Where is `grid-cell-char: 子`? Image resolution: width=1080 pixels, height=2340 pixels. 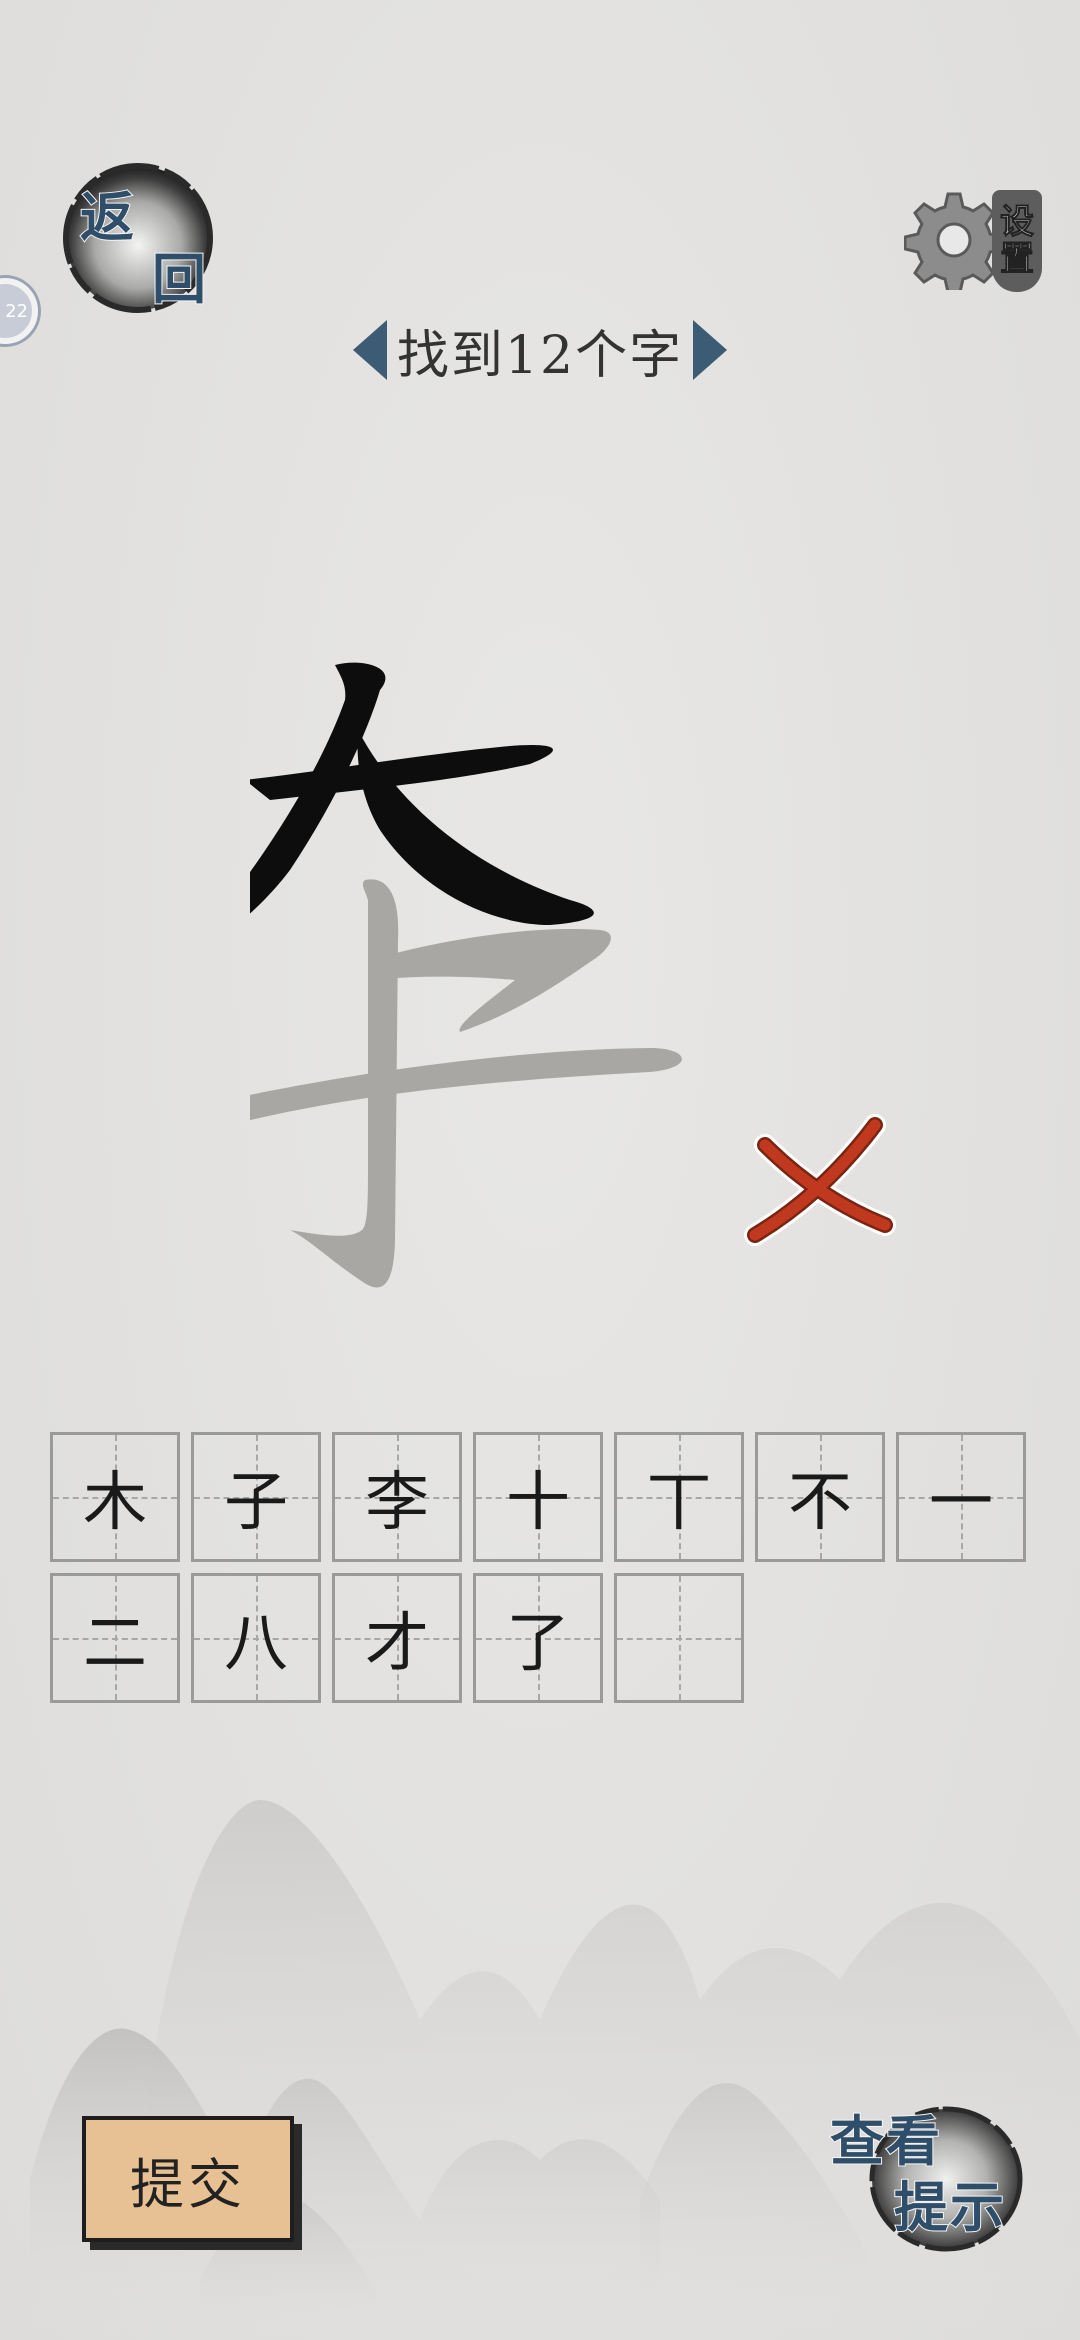 grid-cell-char: 子 is located at coordinates (256, 1503).